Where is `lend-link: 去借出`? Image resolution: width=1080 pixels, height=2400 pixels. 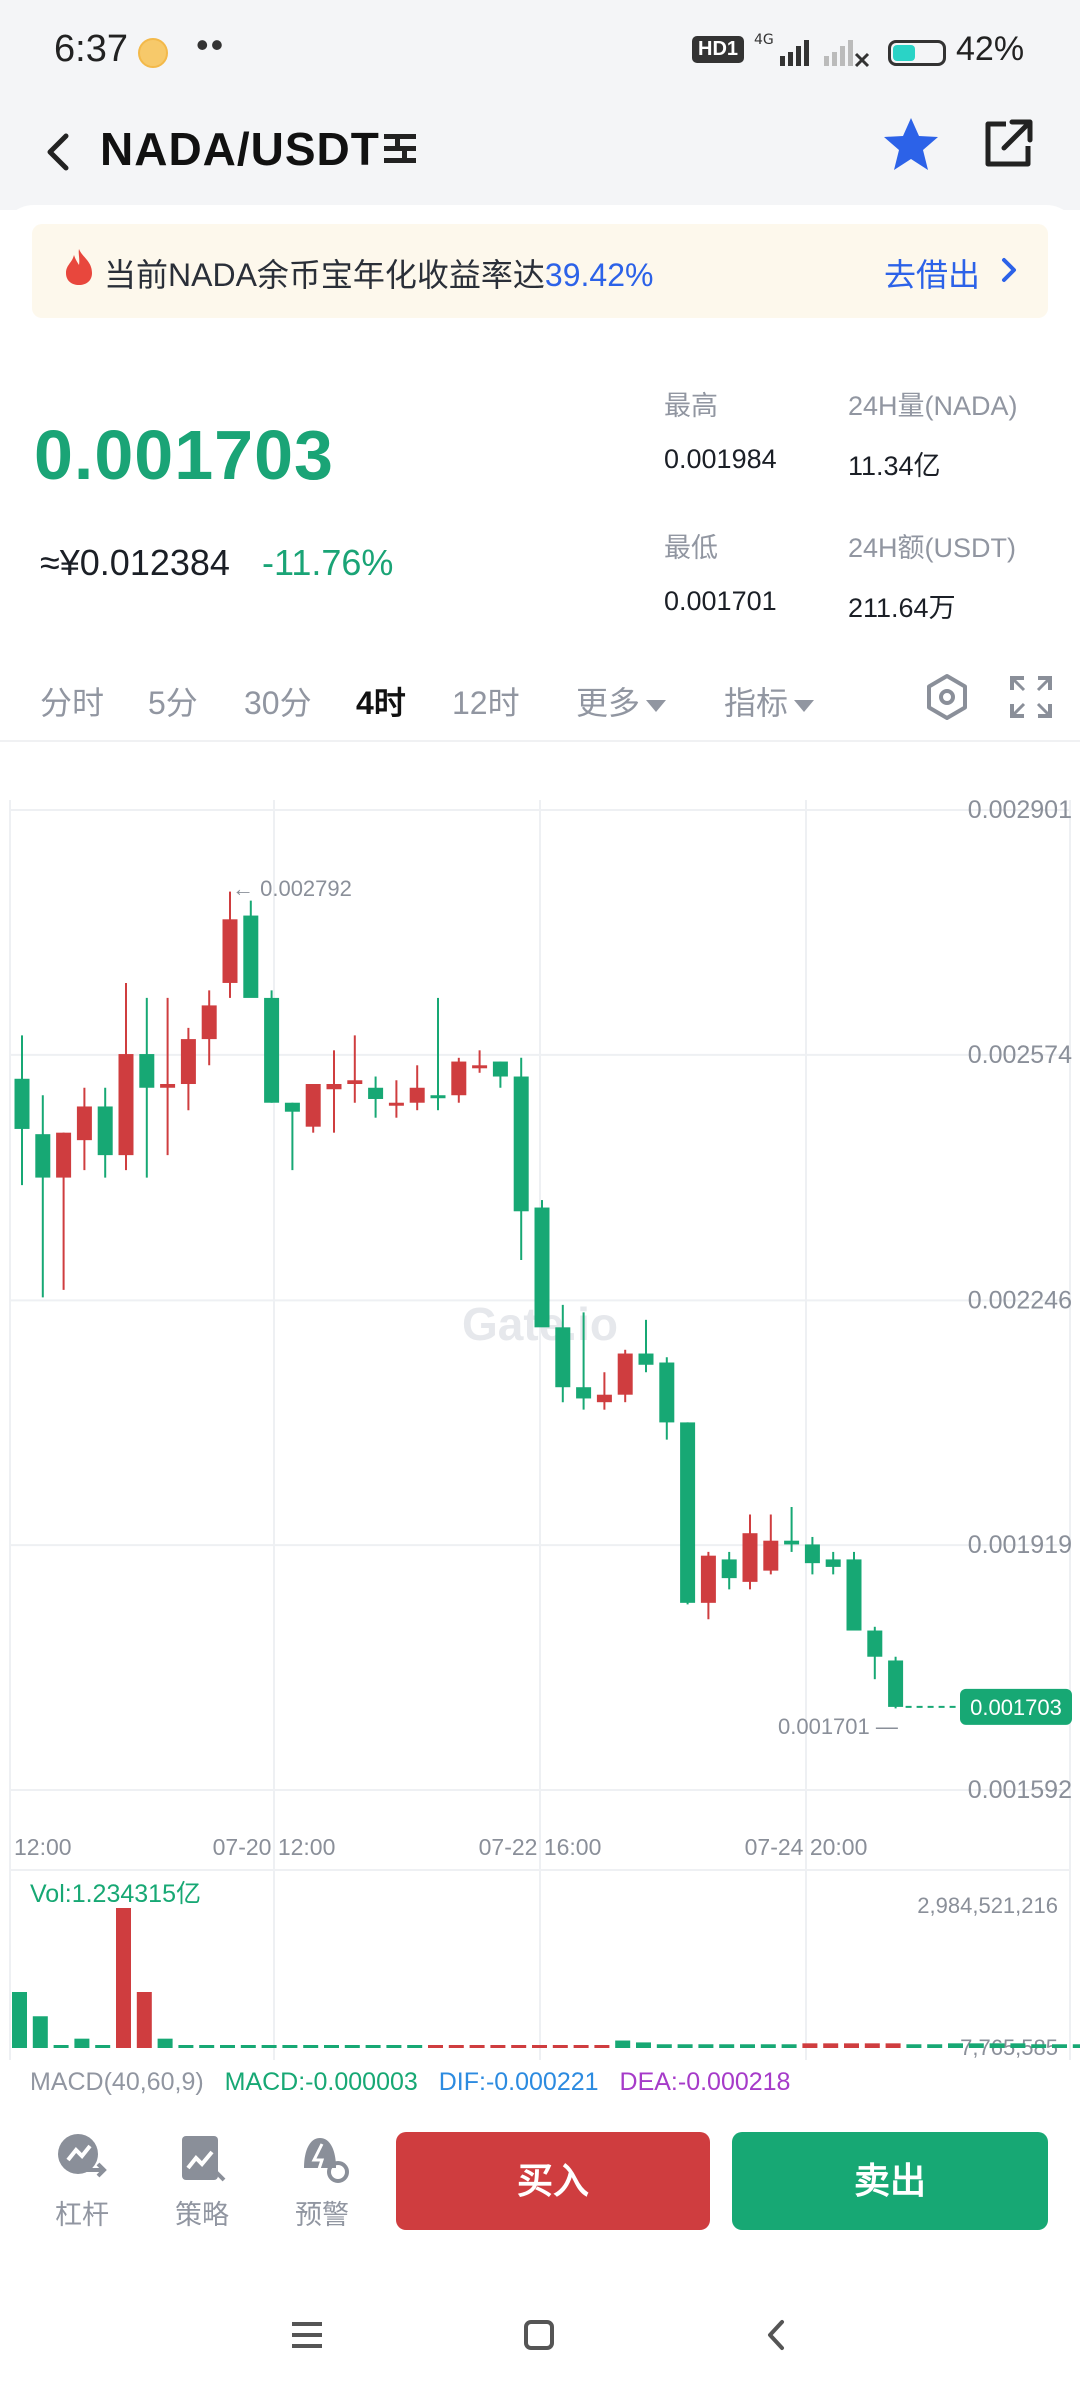
lend-link: 去借出 is located at coordinates (932, 273).